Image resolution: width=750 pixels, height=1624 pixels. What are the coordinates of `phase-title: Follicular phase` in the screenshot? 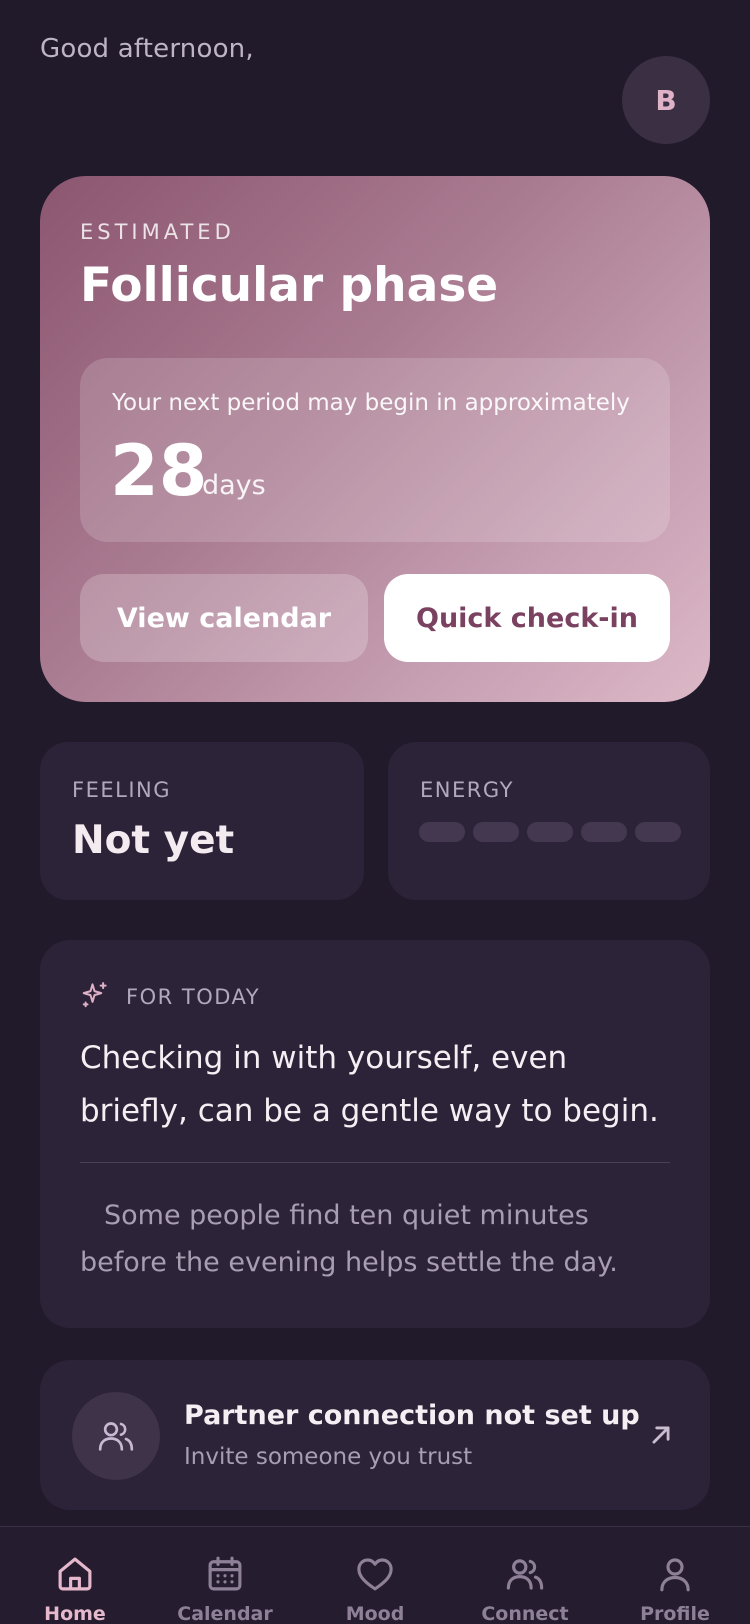 It's located at (289, 285).